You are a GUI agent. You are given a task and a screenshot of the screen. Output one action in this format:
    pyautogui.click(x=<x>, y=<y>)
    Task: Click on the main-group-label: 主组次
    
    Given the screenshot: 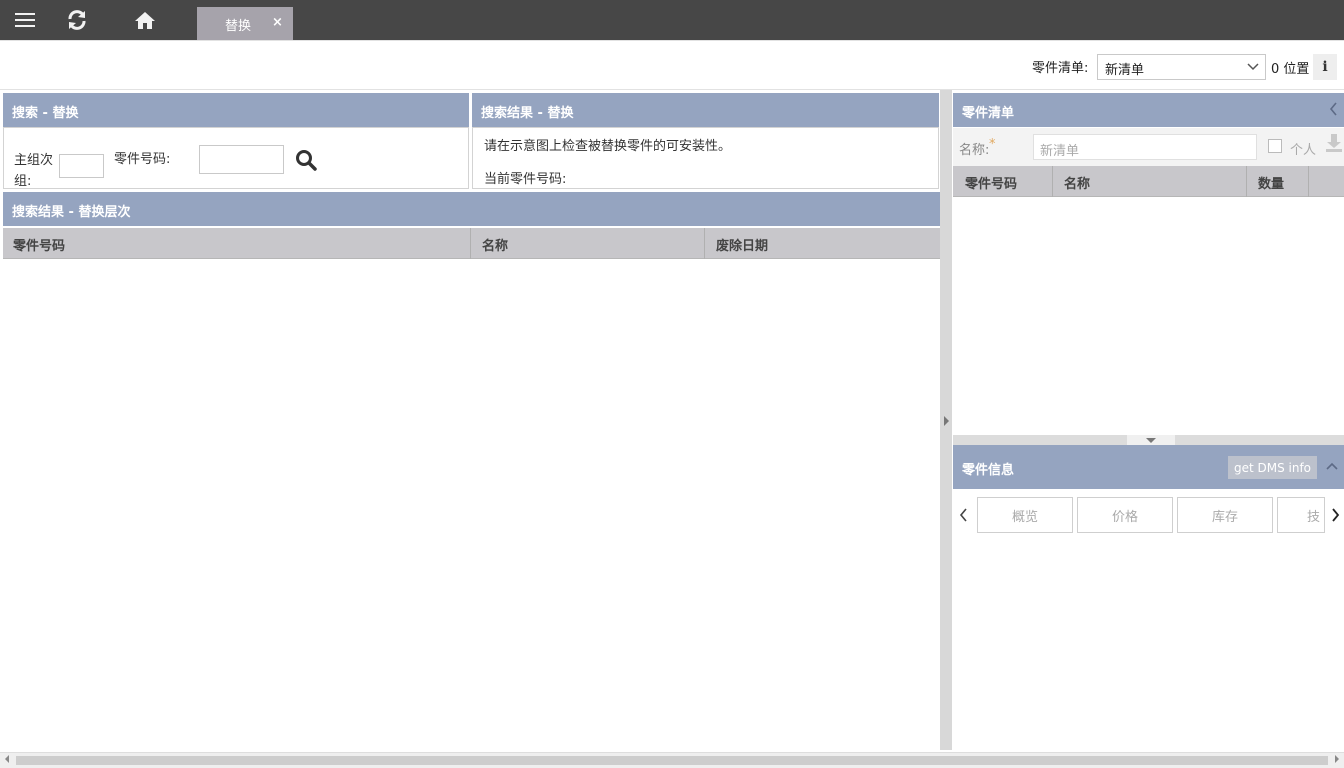 What is the action you would take?
    pyautogui.click(x=34, y=160)
    